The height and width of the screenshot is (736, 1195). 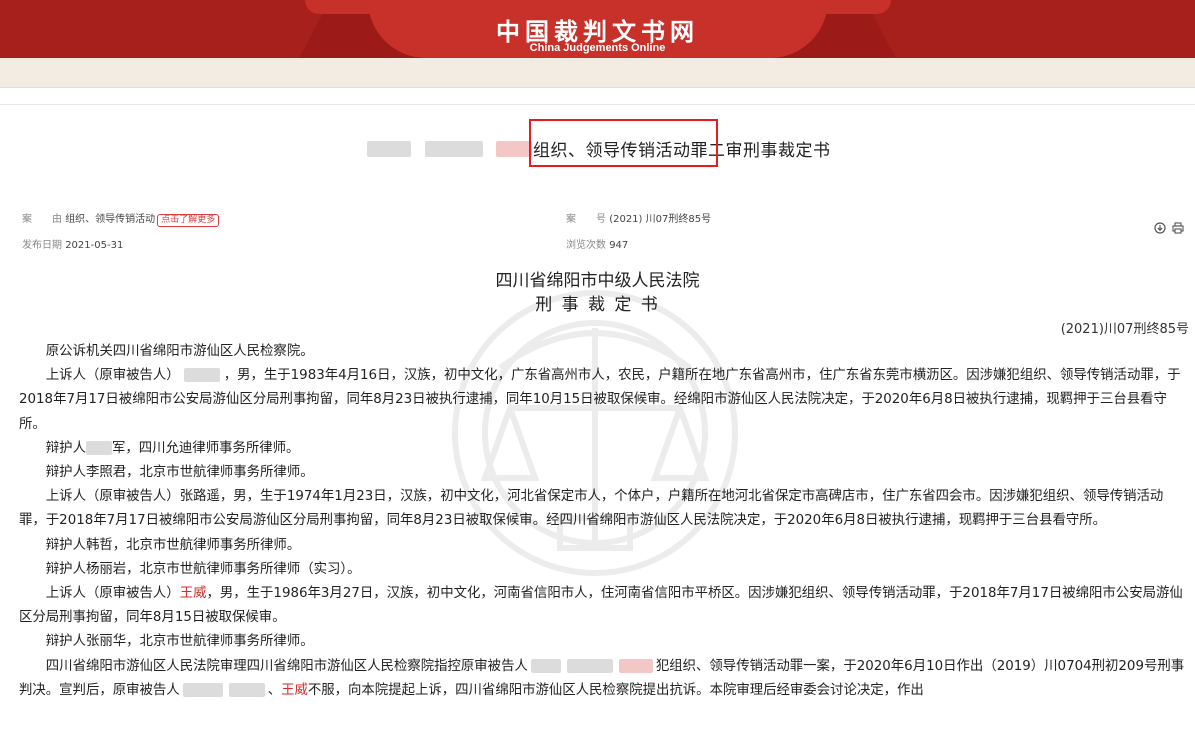 I want to click on document-type: 刑 事 裁 定 书, so click(x=597, y=305).